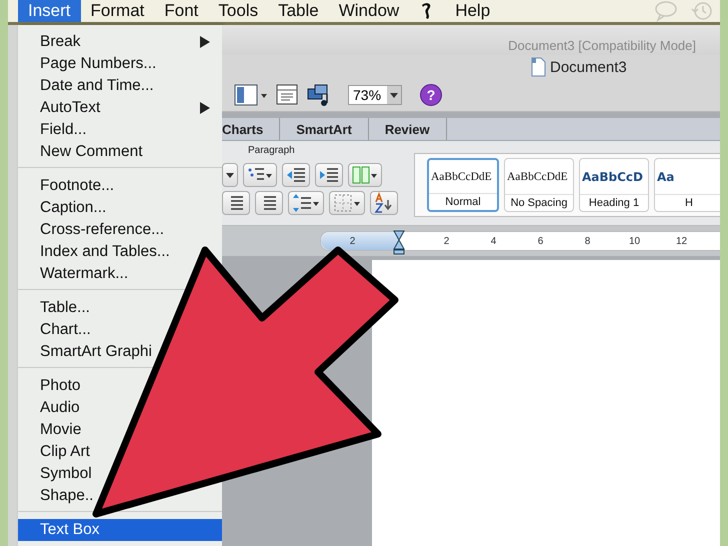 The width and height of the screenshot is (728, 546). What do you see at coordinates (431, 95) in the screenshot?
I see `help-button: ?` at bounding box center [431, 95].